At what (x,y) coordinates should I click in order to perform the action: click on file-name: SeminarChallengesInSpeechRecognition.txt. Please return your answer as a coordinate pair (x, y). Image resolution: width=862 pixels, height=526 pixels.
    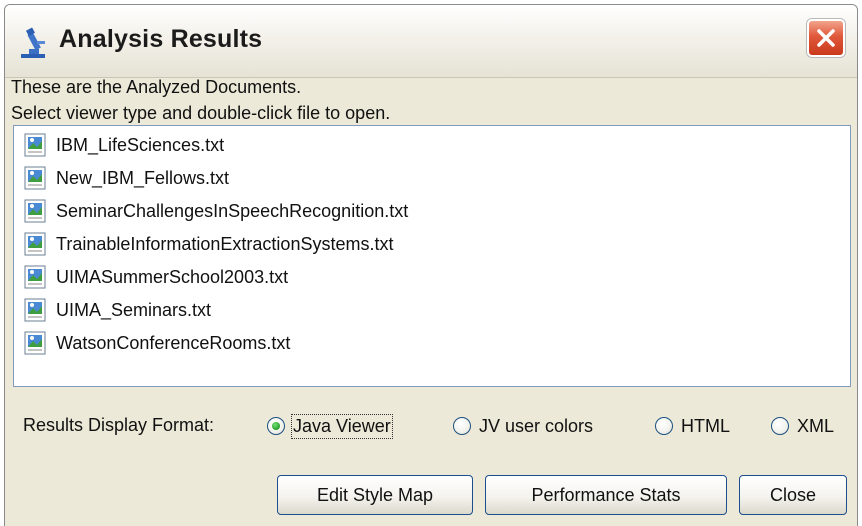
    Looking at the image, I should click on (232, 210).